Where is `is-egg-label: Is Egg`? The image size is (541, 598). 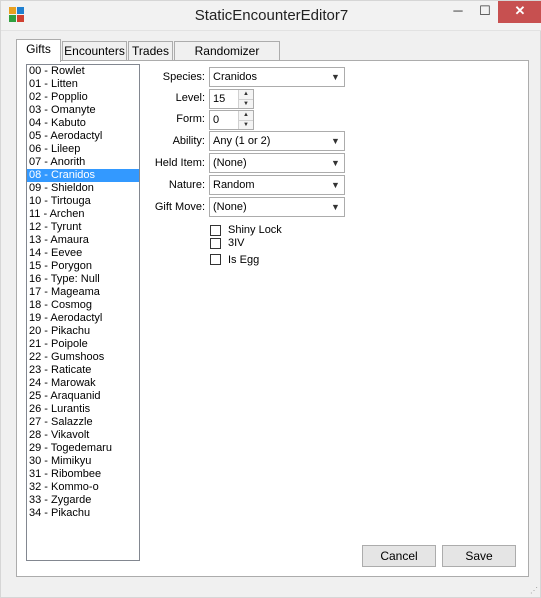 is-egg-label: Is Egg is located at coordinates (243, 260).